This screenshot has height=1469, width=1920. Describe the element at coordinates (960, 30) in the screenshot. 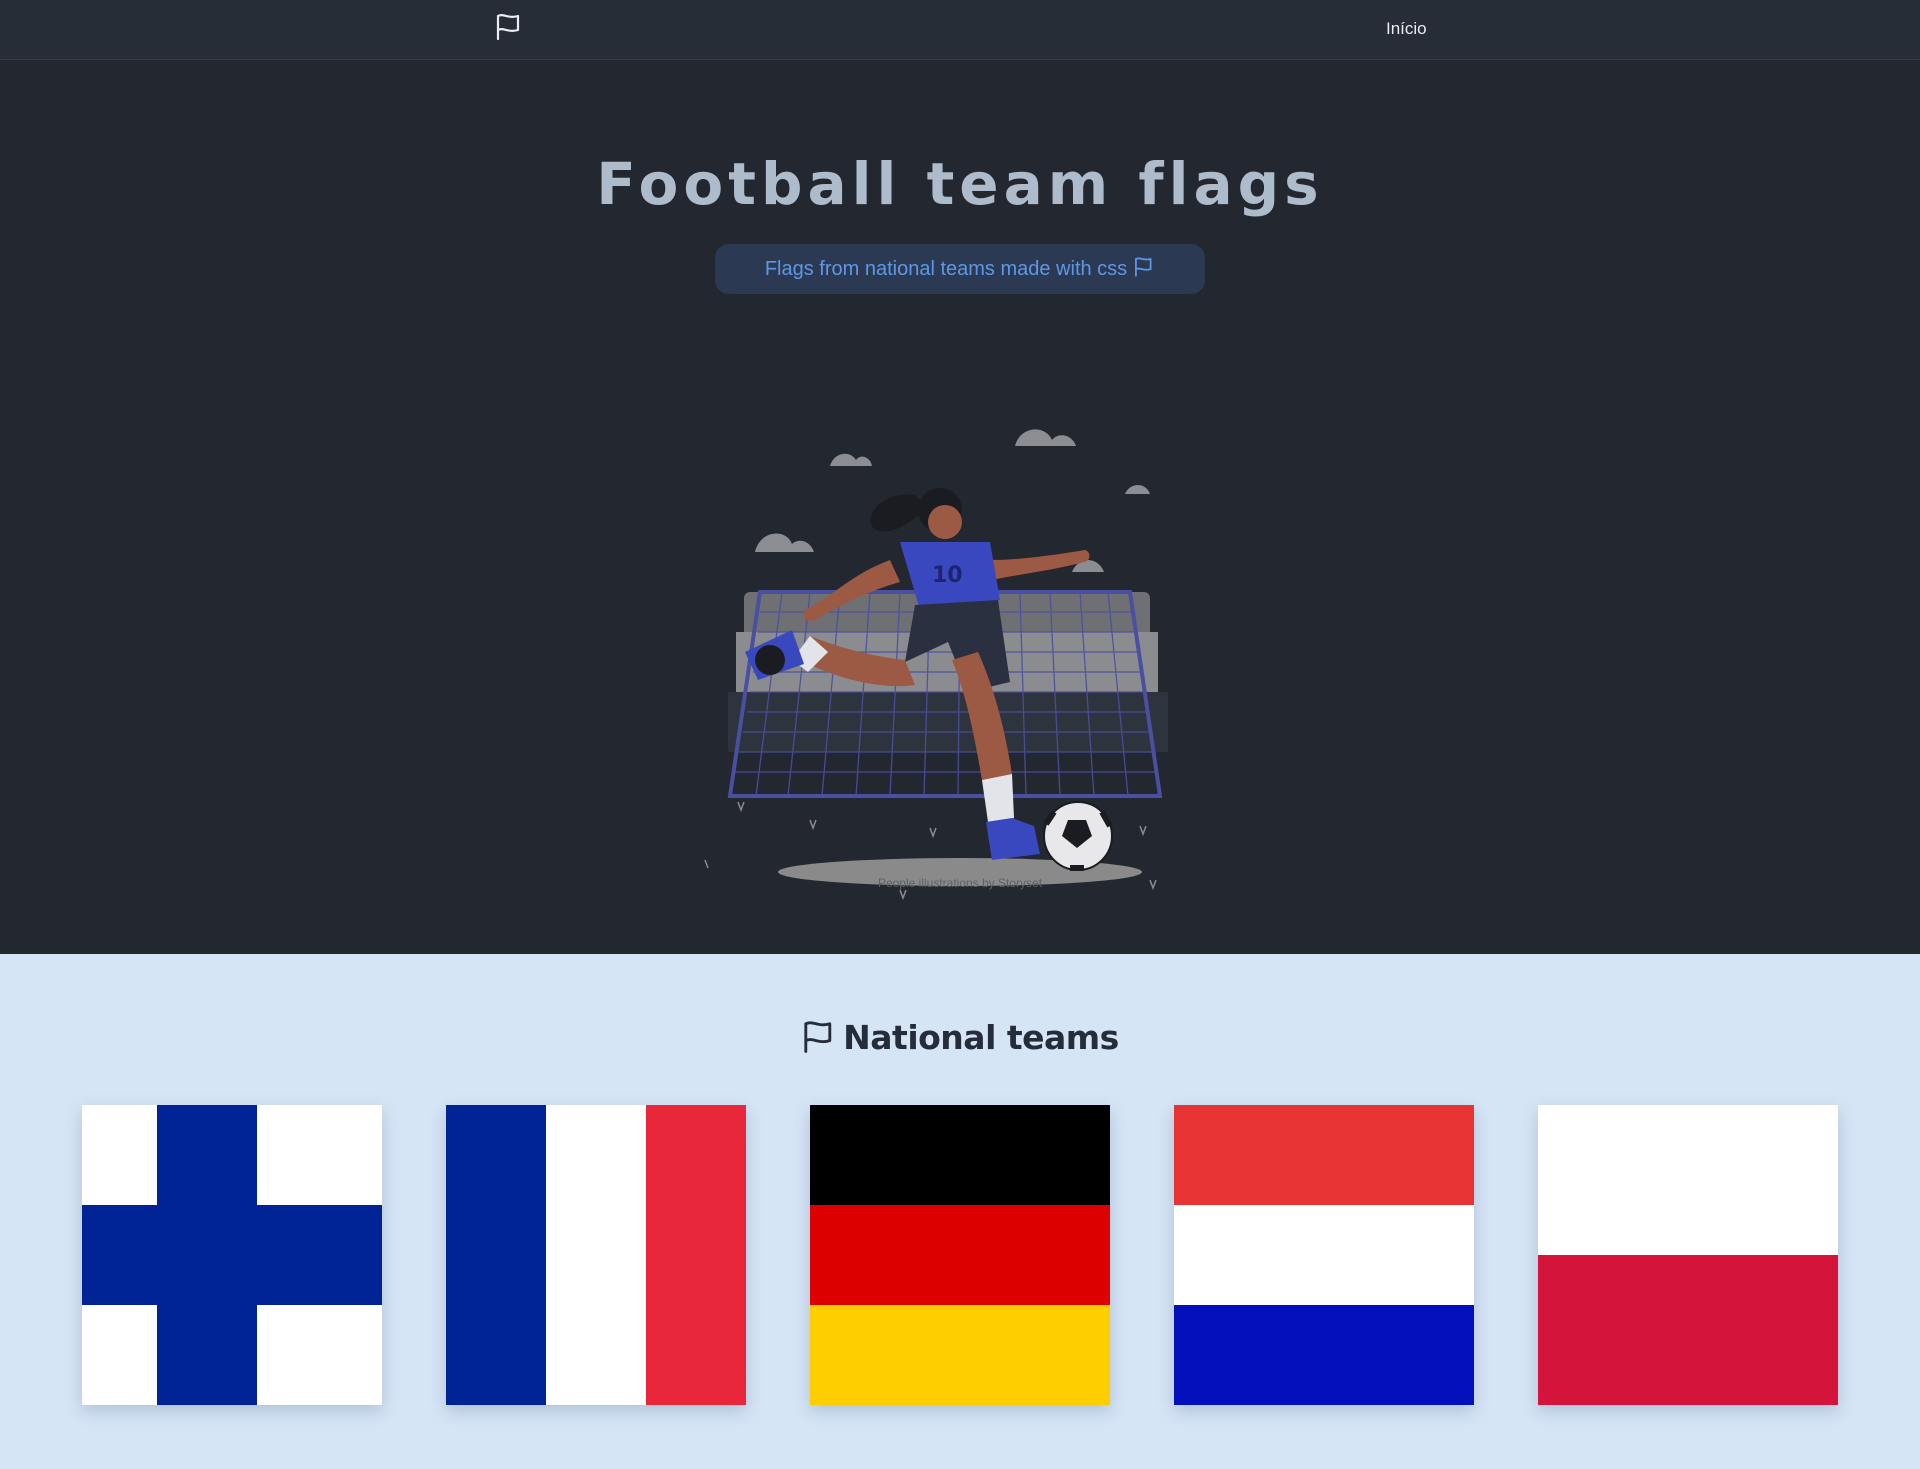

I see `navbar: Início` at that location.